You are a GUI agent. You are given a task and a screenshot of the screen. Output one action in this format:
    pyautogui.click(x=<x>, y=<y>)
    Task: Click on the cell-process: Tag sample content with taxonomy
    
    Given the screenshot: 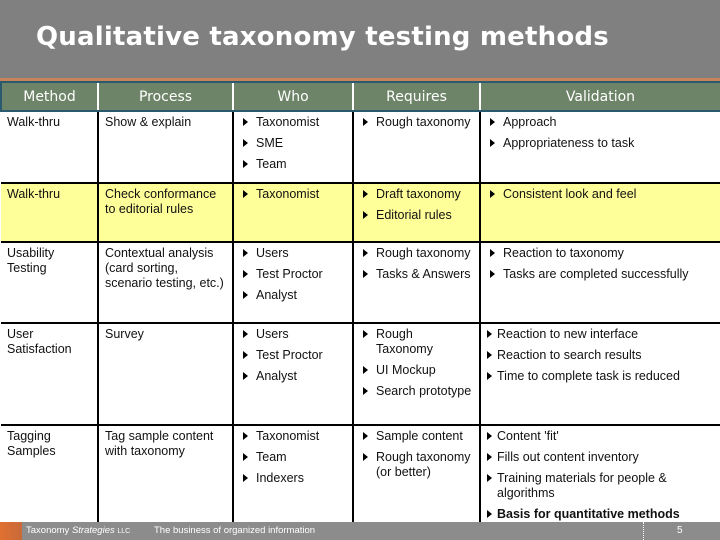 What is the action you would take?
    pyautogui.click(x=165, y=479)
    